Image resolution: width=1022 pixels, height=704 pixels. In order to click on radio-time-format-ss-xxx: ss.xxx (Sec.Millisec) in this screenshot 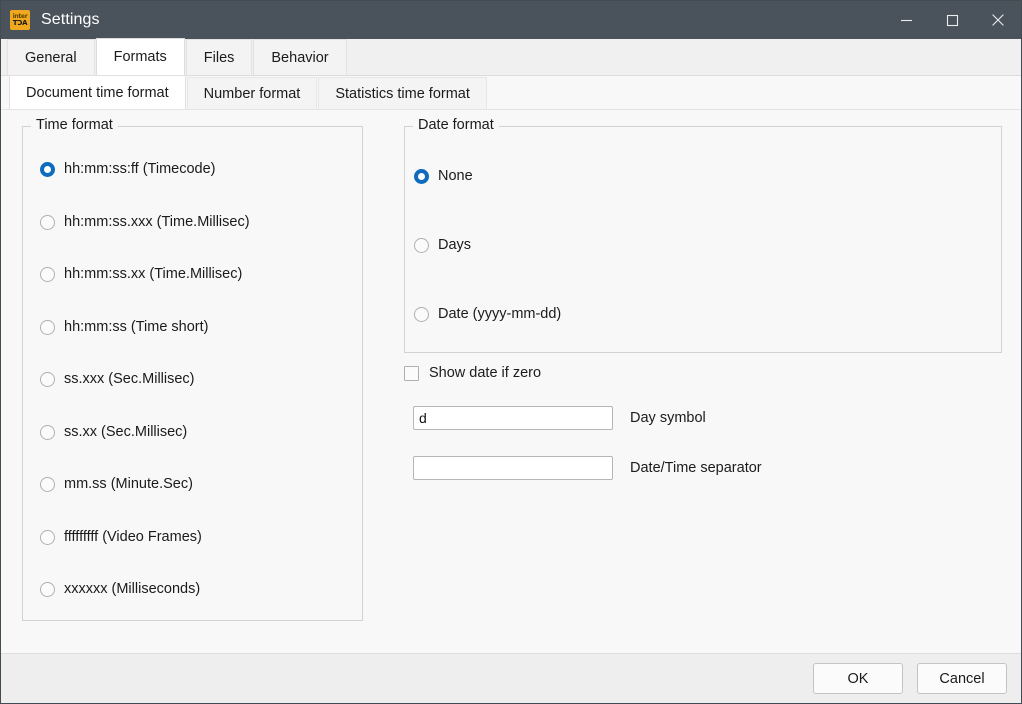, I will do `click(117, 379)`.